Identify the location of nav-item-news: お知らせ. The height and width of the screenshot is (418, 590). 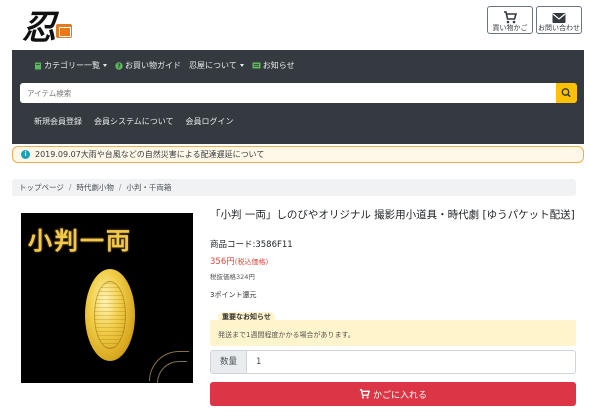
(273, 65).